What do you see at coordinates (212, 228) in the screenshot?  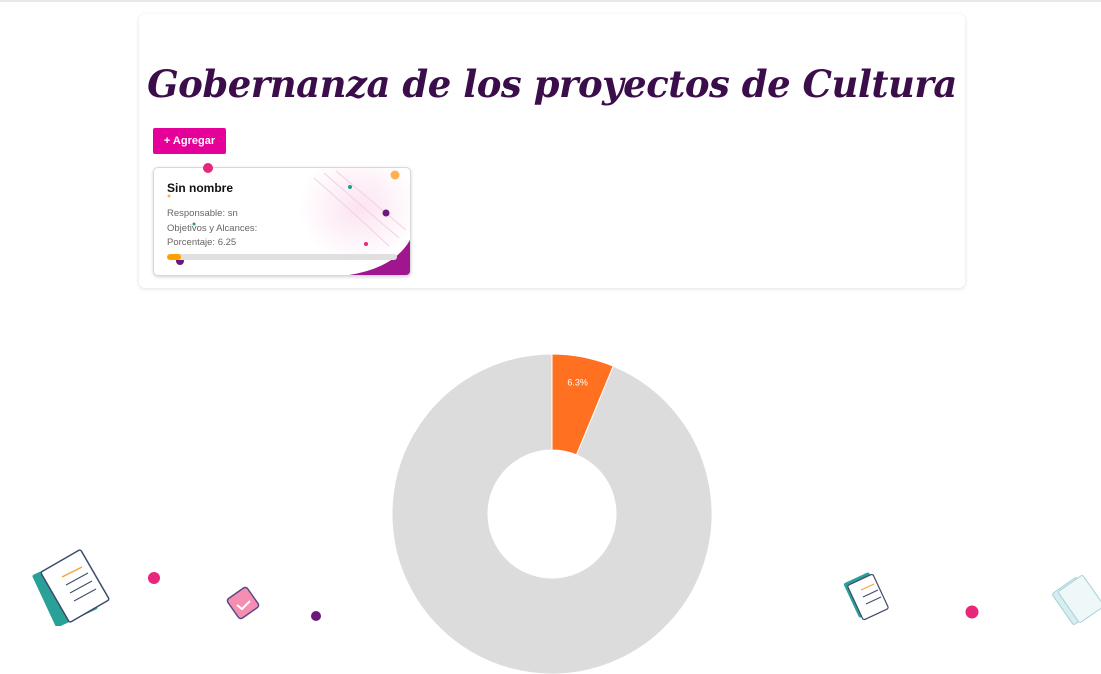 I see `project-objetivos: Objetivos y Alcances:` at bounding box center [212, 228].